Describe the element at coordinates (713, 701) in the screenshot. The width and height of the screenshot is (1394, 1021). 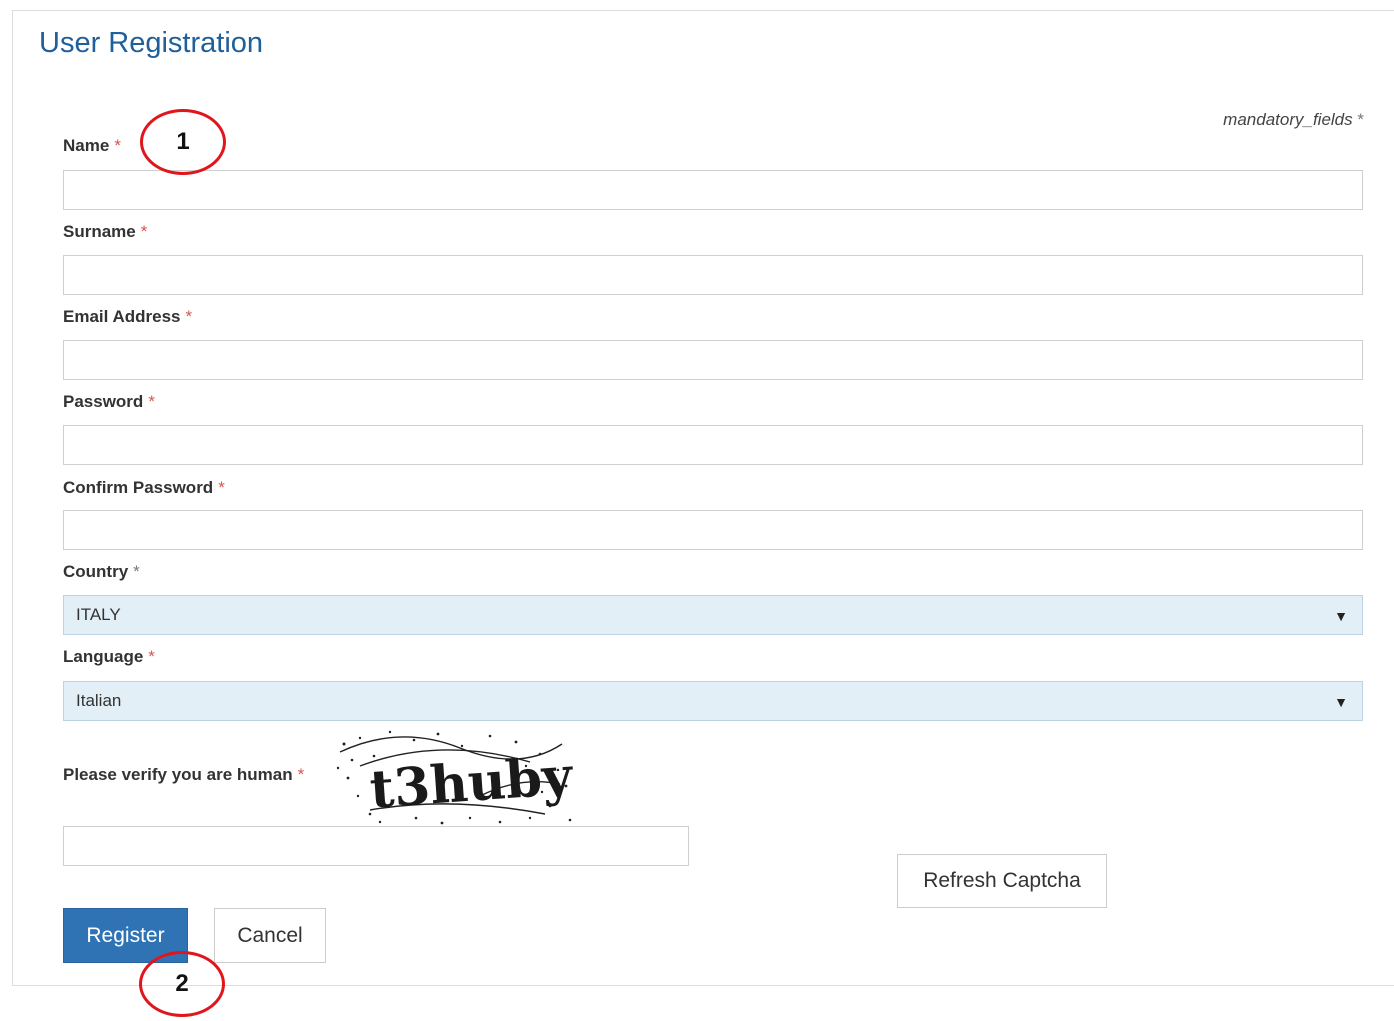
I see `language-select: Italian ▼` at that location.